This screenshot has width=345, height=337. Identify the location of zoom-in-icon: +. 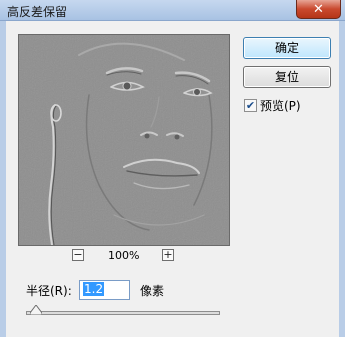
(168, 254).